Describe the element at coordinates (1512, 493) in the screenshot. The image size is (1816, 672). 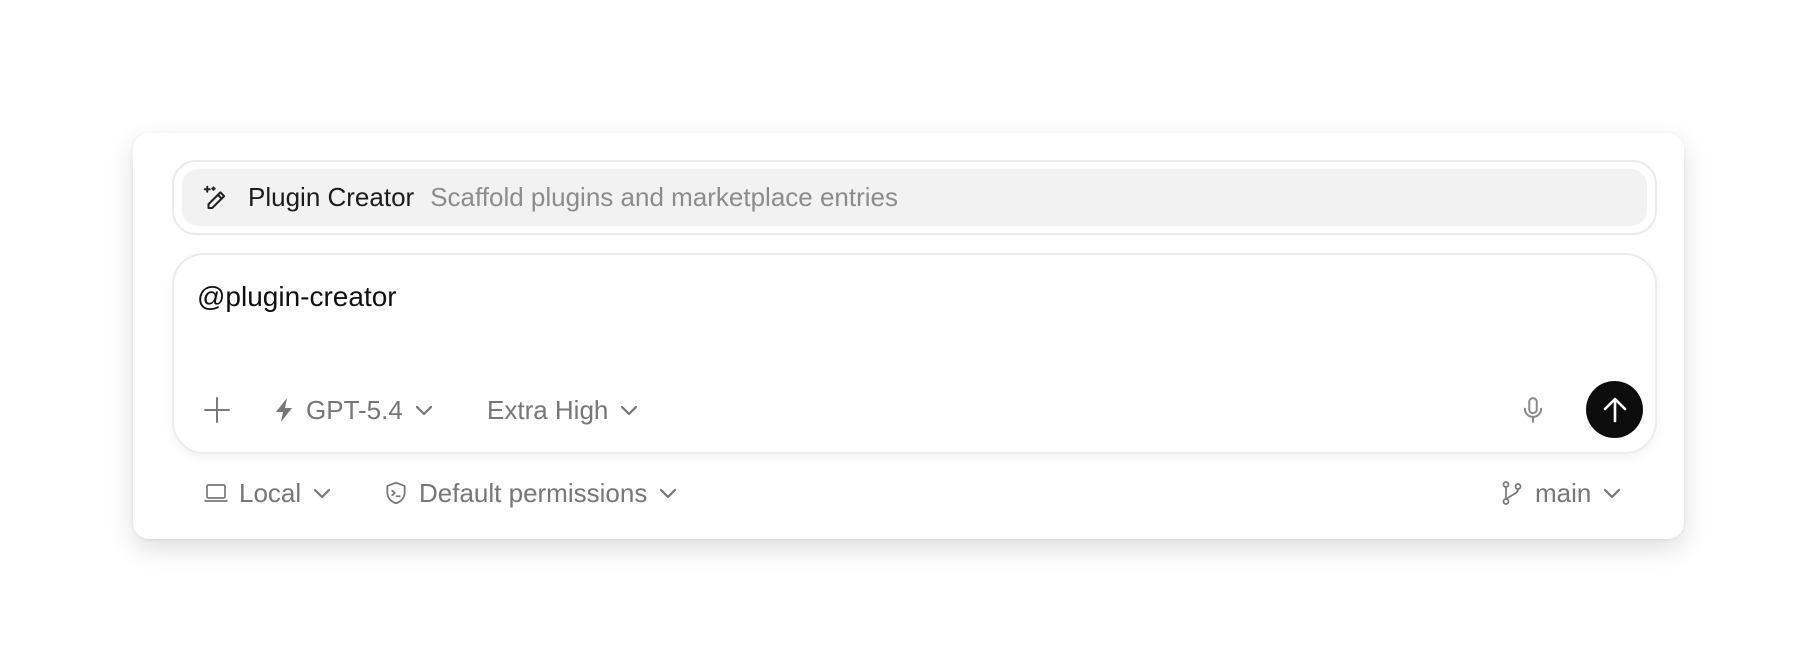
I see `git-branch-icon` at that location.